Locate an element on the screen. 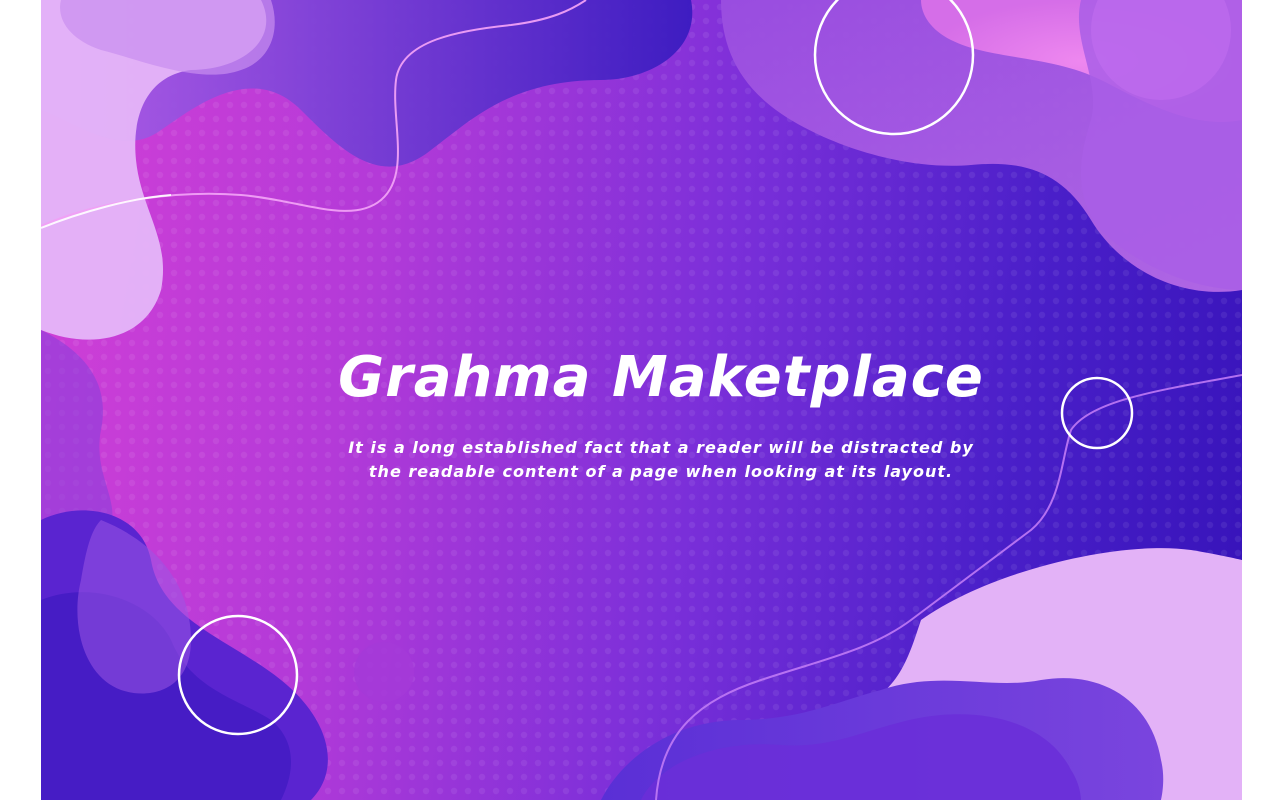  hero-title: Grahma Maketplace is located at coordinates (661, 377).